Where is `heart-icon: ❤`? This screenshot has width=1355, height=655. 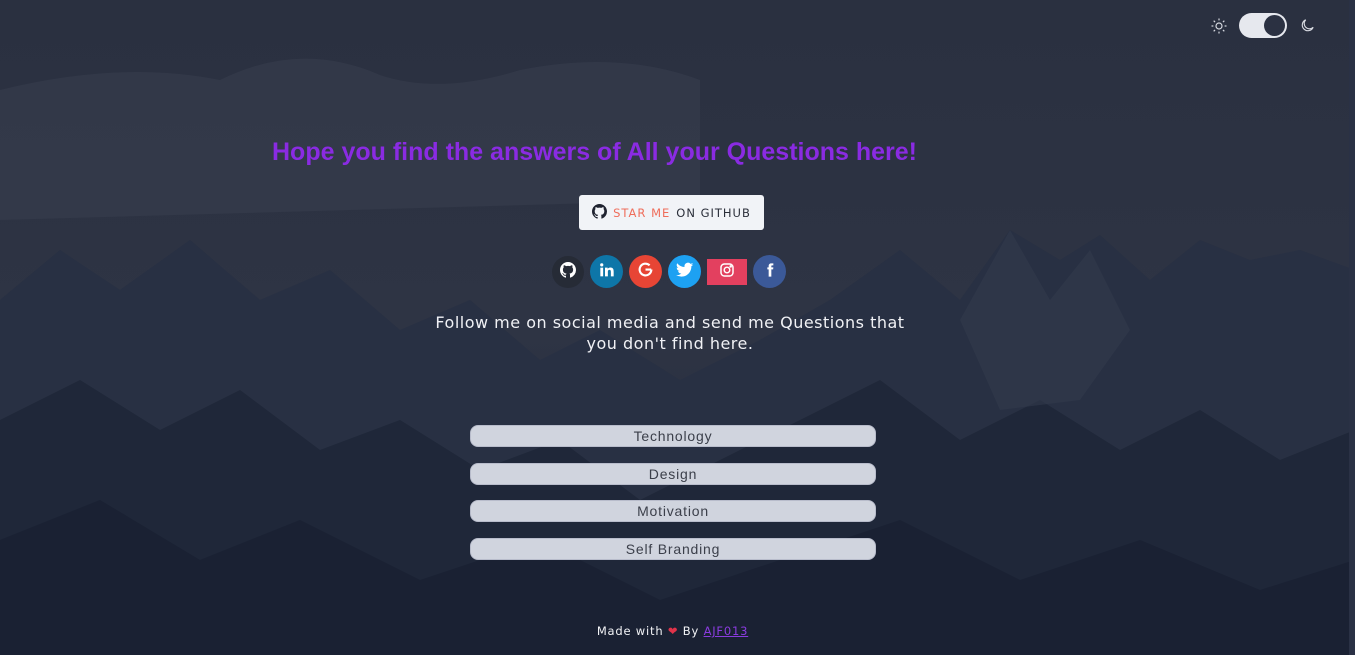
heart-icon: ❤ is located at coordinates (673, 631).